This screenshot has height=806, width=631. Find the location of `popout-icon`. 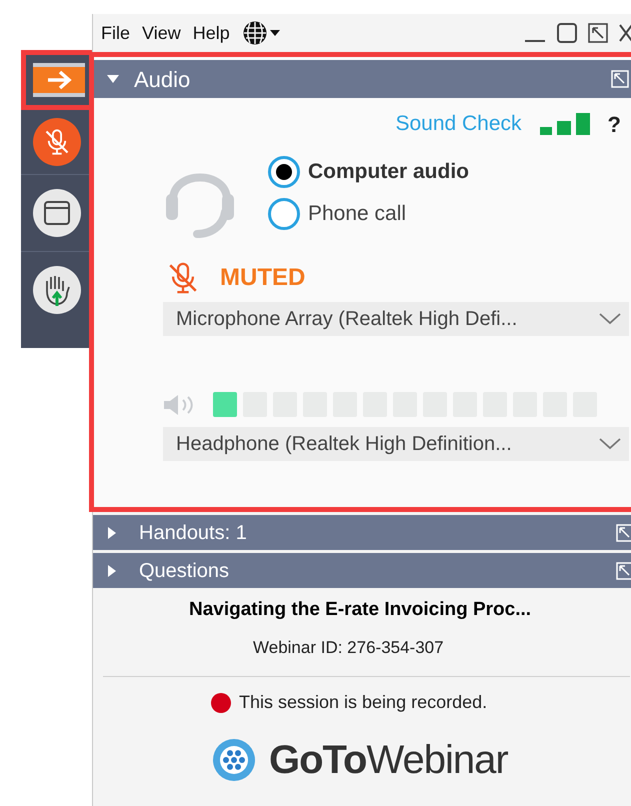

popout-icon is located at coordinates (598, 33).